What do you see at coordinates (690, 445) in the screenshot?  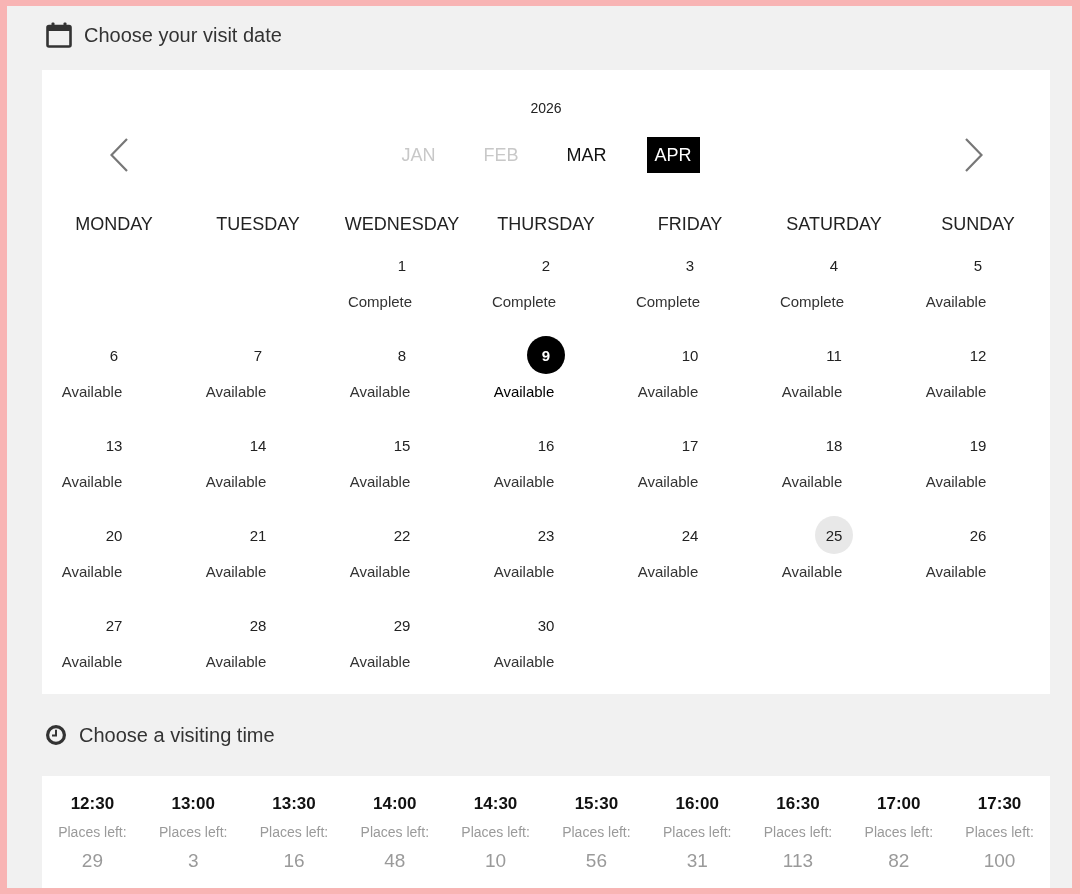 I see `day-number: 17` at bounding box center [690, 445].